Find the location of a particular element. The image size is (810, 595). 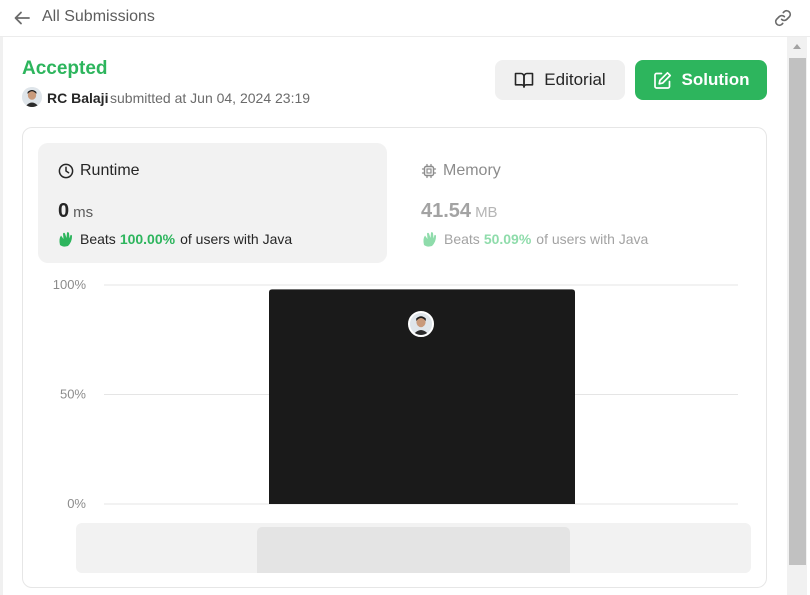

memory-beats-percent: 50.09% is located at coordinates (507, 239).